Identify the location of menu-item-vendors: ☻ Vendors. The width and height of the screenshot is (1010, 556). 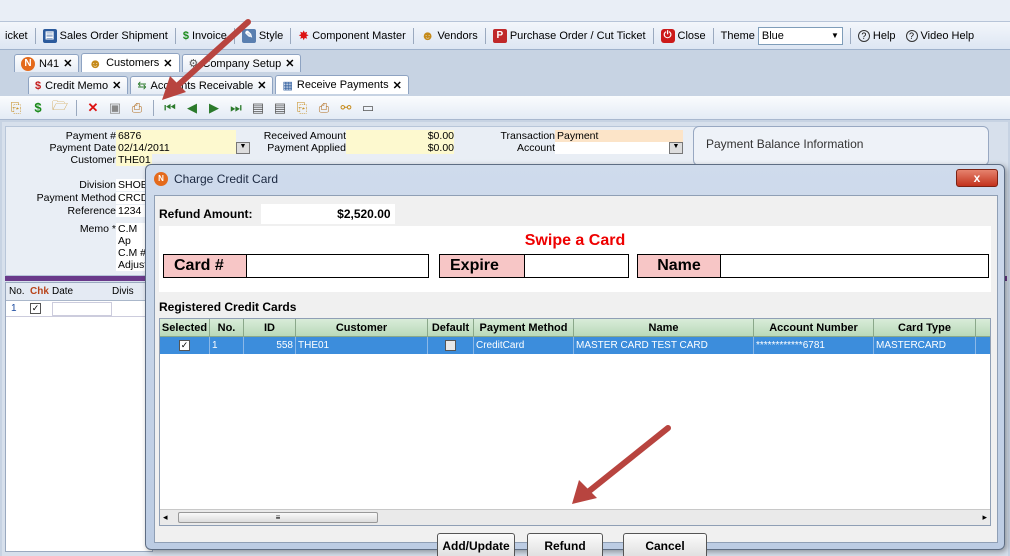
(449, 36).